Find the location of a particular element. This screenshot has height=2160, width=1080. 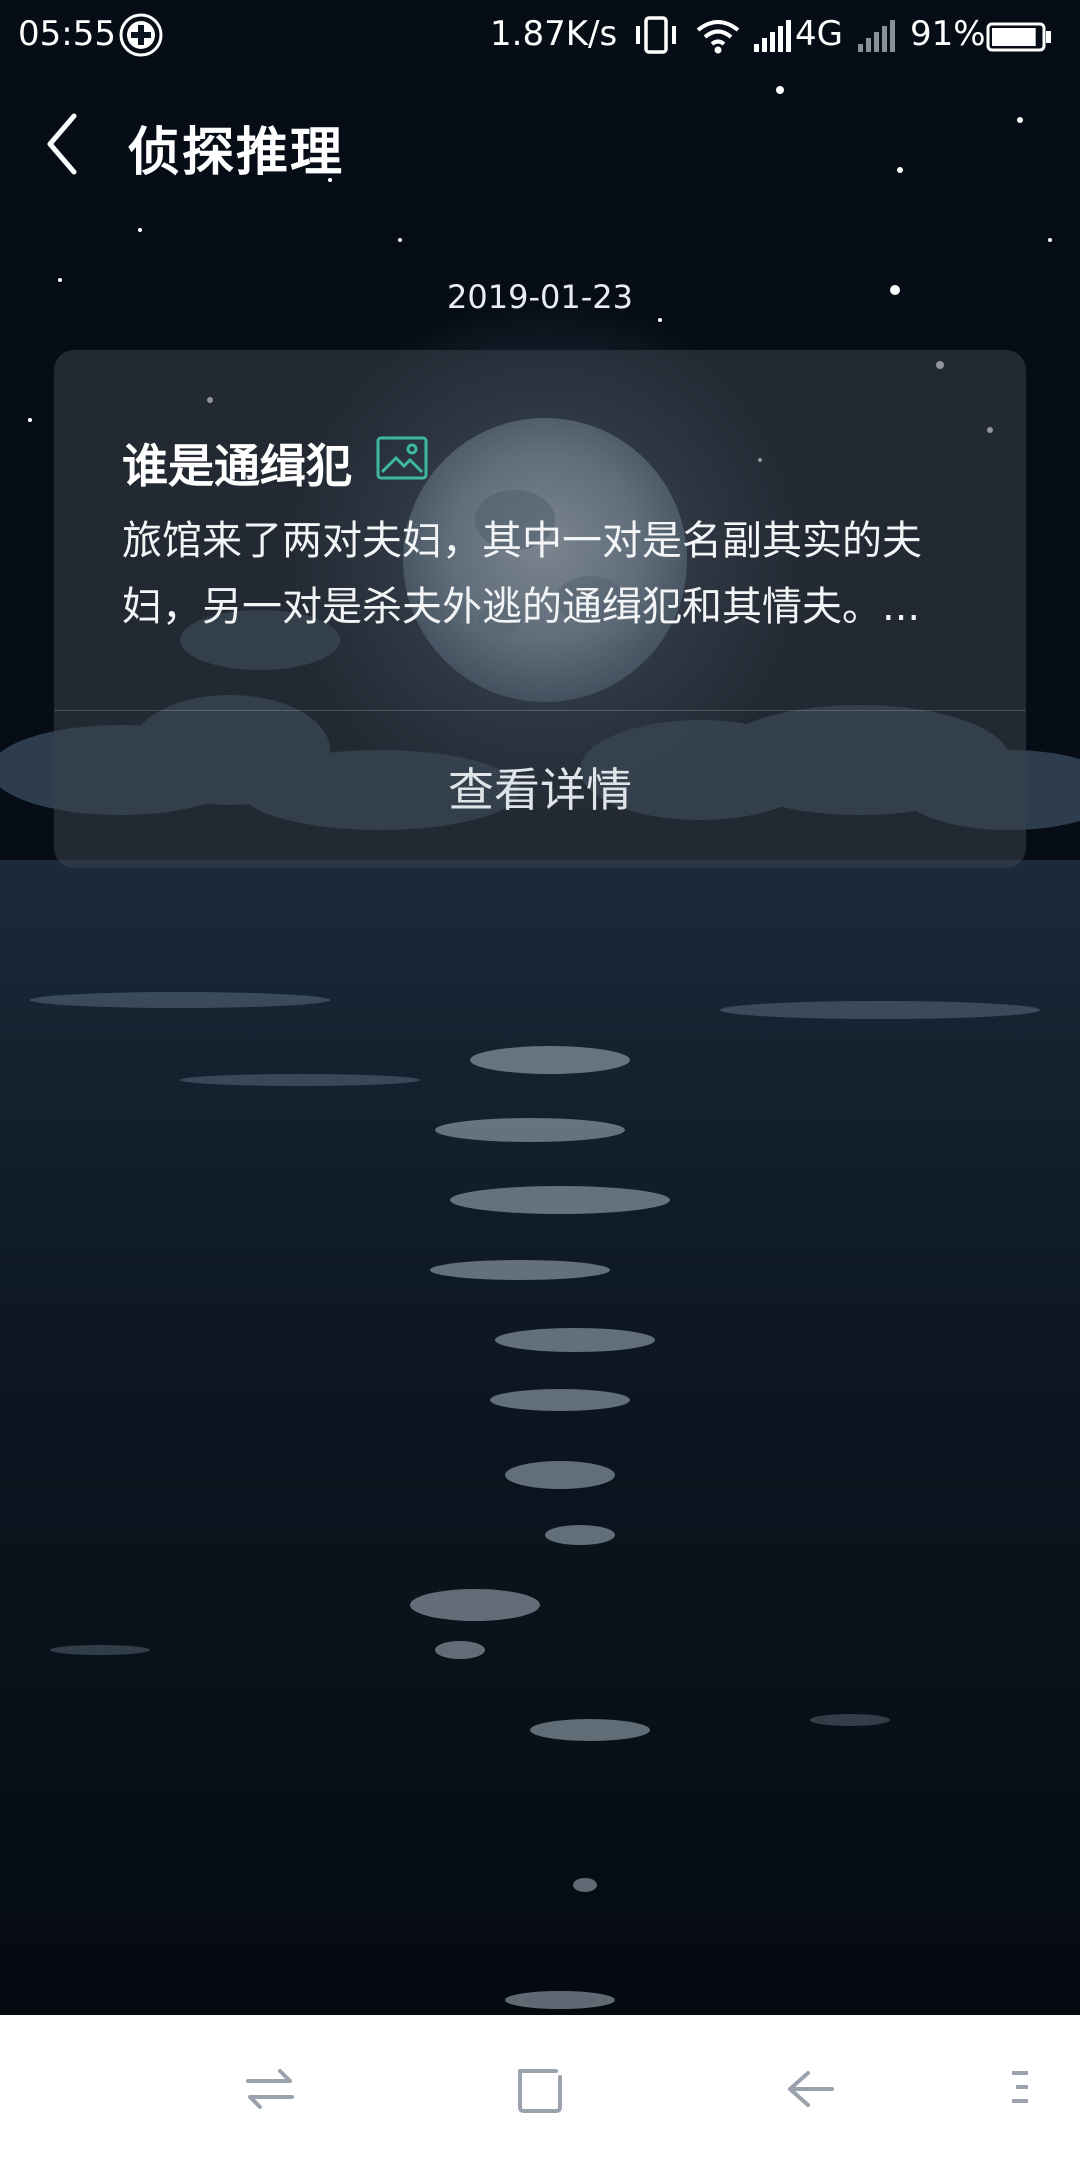

home-square-icon is located at coordinates (540, 2089).